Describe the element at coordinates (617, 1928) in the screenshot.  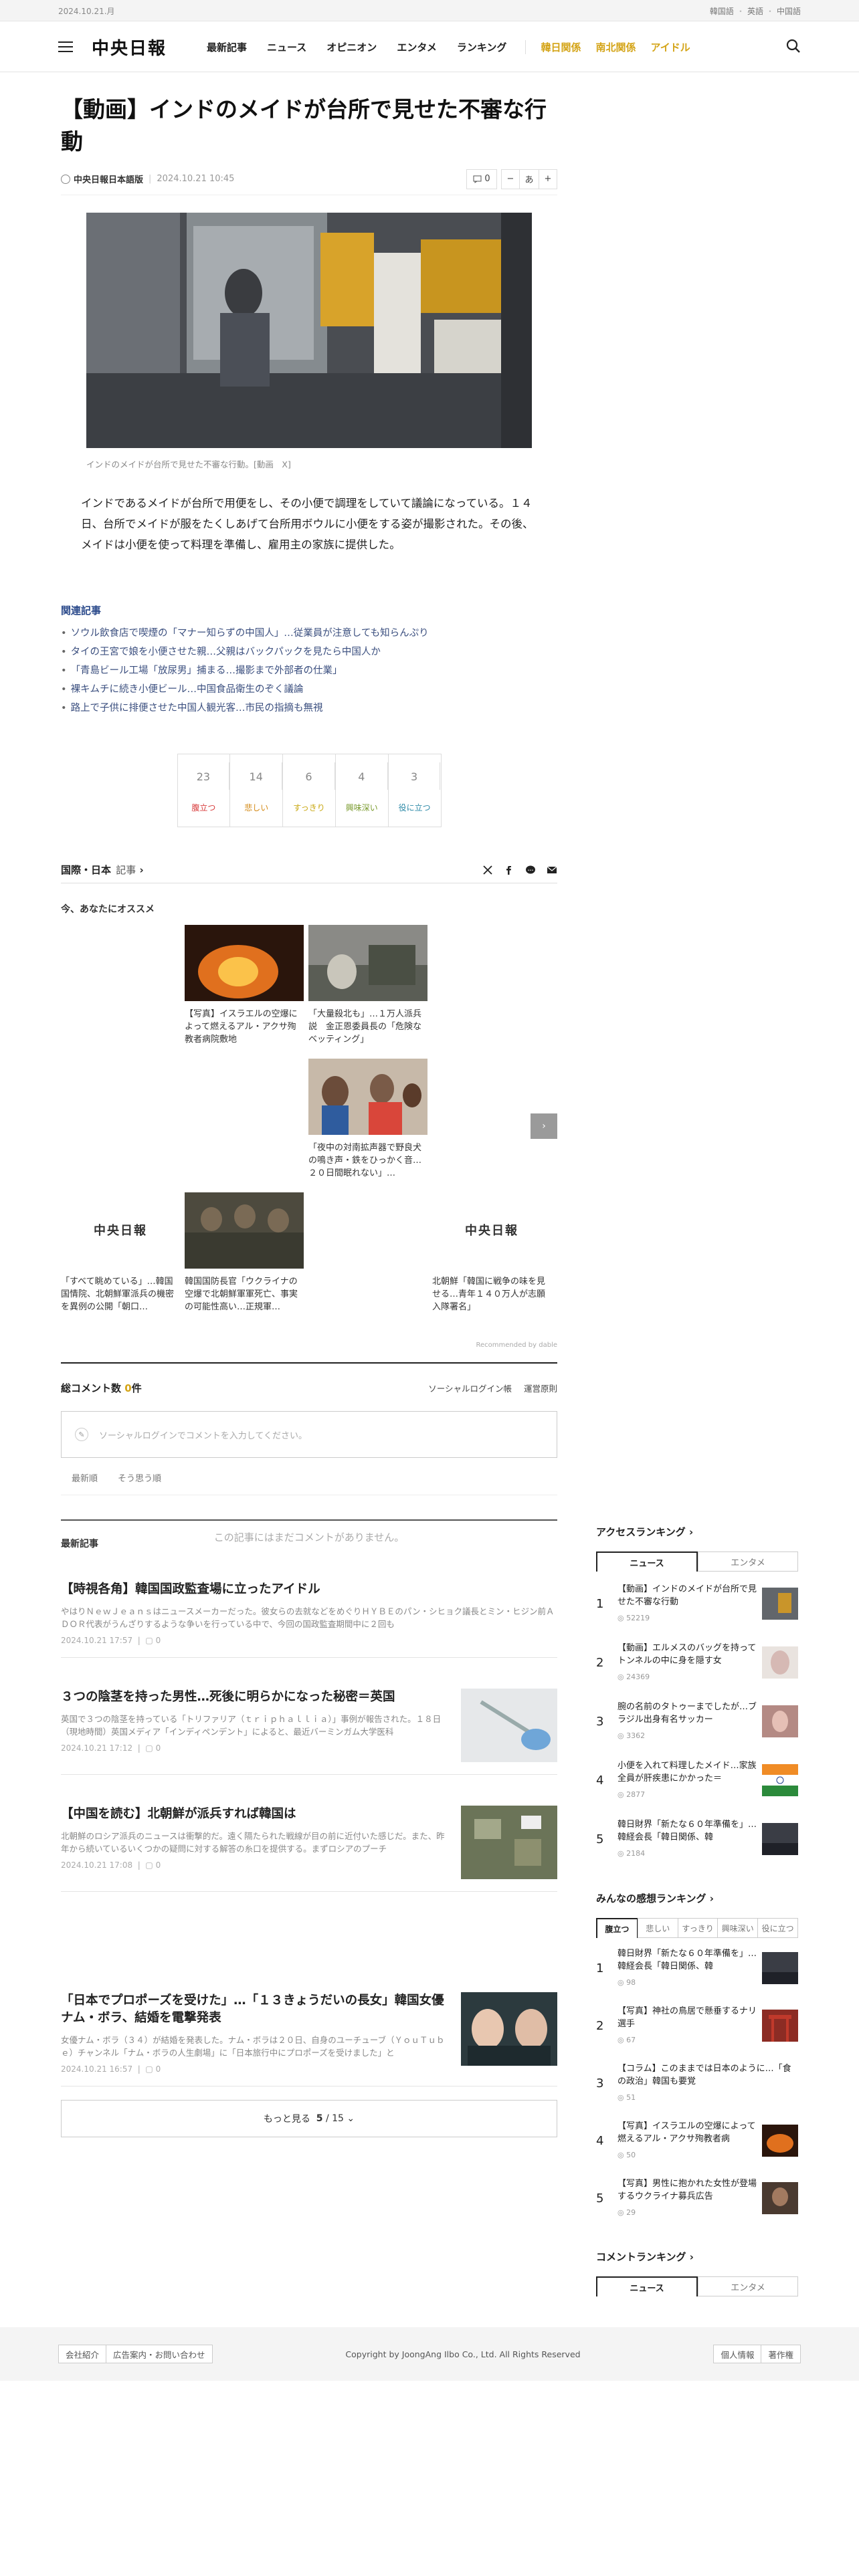
I see `tab-angry: 腹立つ` at that location.